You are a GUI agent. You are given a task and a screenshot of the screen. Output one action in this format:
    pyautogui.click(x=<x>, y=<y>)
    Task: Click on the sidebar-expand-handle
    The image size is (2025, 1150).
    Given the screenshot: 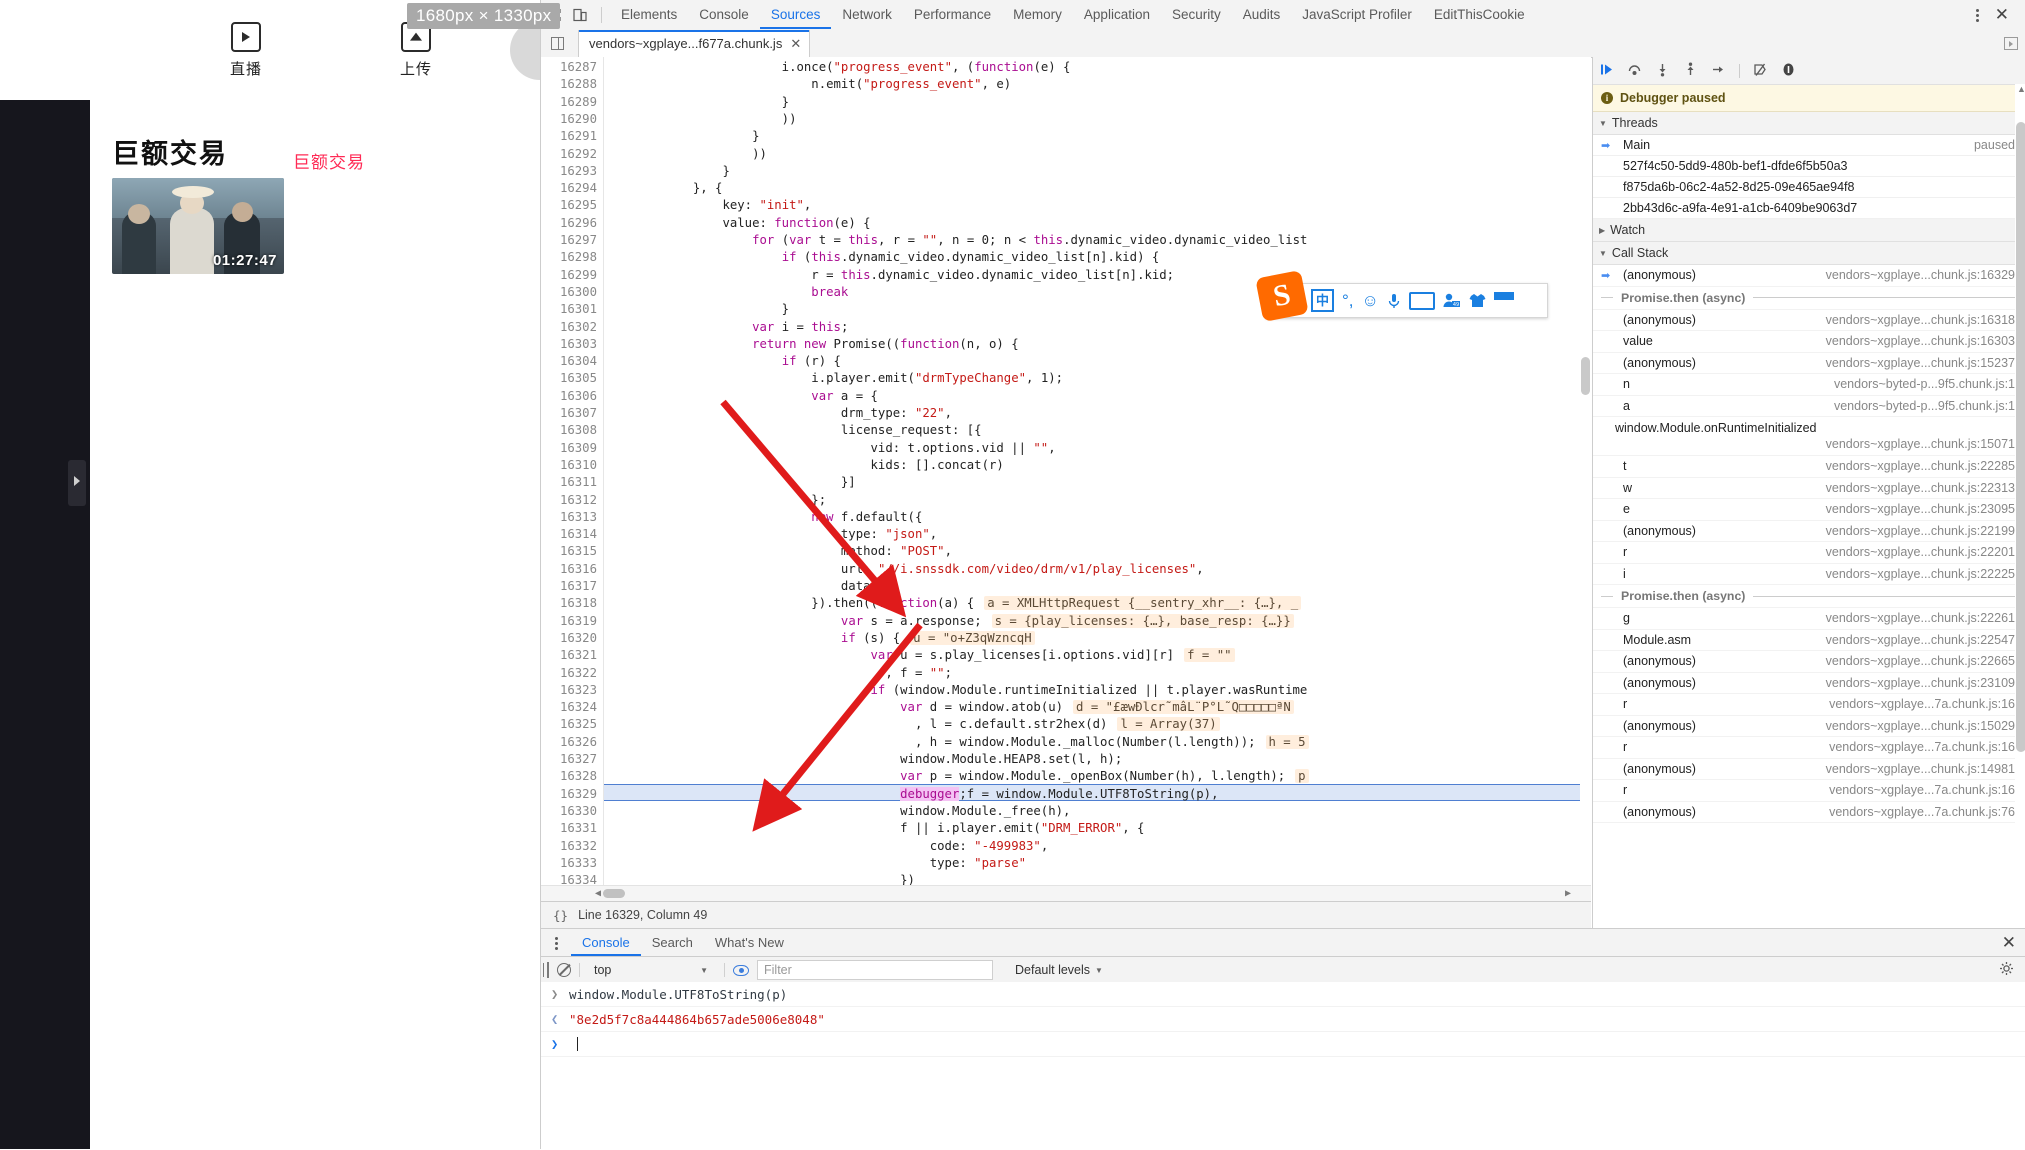 What is the action you would take?
    pyautogui.click(x=77, y=483)
    